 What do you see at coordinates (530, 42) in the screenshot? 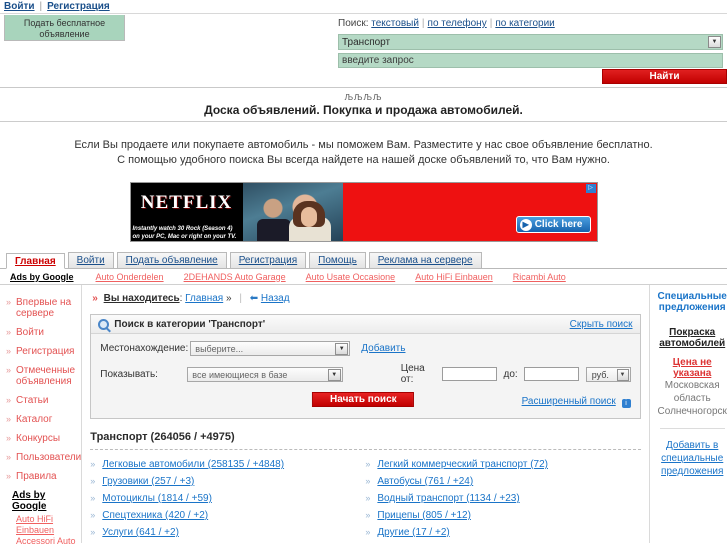
I see `header-category-select: Транспорт ▼` at bounding box center [530, 42].